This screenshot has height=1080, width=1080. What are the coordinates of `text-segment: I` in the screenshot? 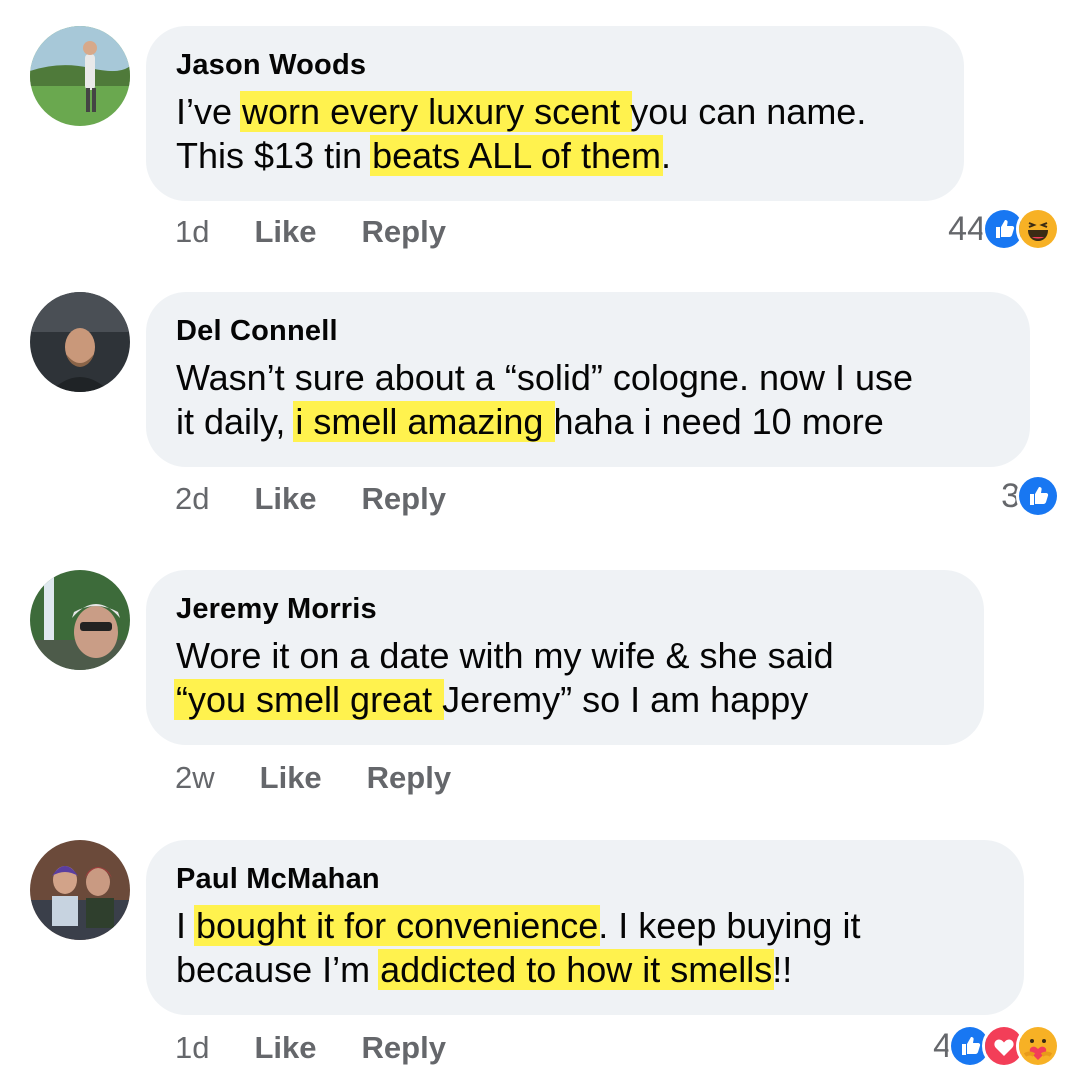 It's located at (186, 925).